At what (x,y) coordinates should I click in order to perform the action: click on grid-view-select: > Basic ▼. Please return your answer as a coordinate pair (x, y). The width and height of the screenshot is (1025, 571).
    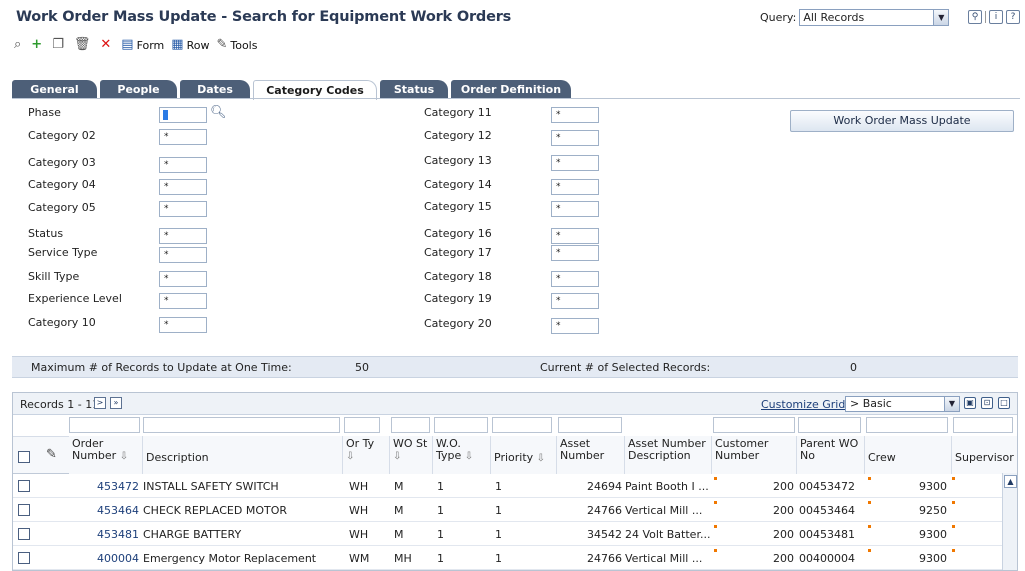
    Looking at the image, I should click on (902, 404).